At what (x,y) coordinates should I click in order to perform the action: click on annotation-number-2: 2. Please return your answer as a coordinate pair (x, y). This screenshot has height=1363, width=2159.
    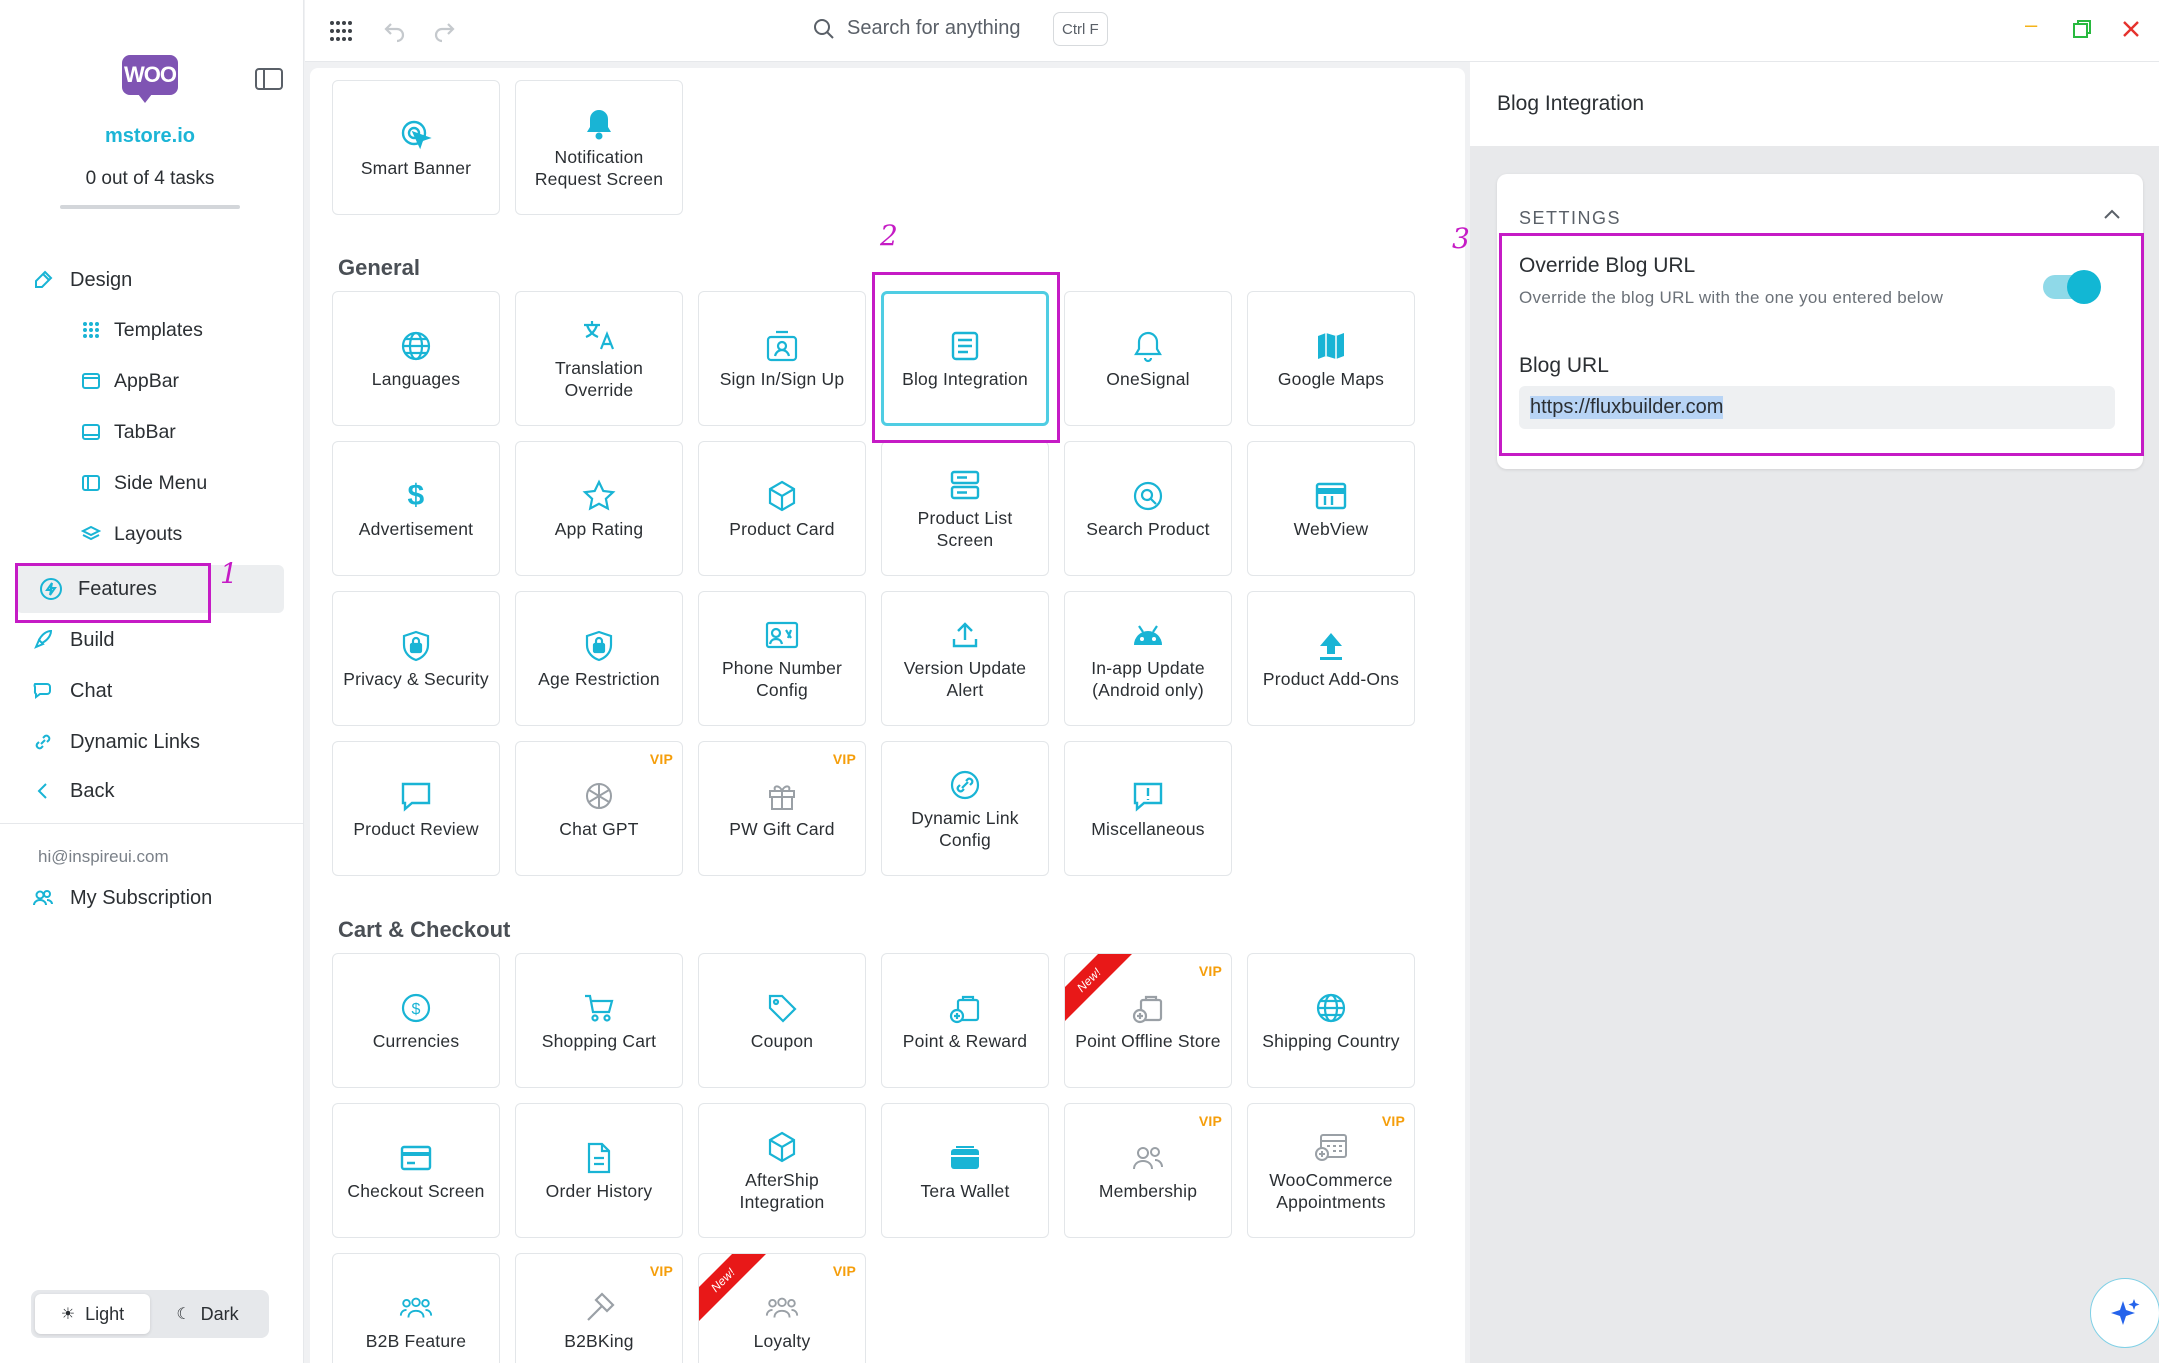
    Looking at the image, I should click on (889, 235).